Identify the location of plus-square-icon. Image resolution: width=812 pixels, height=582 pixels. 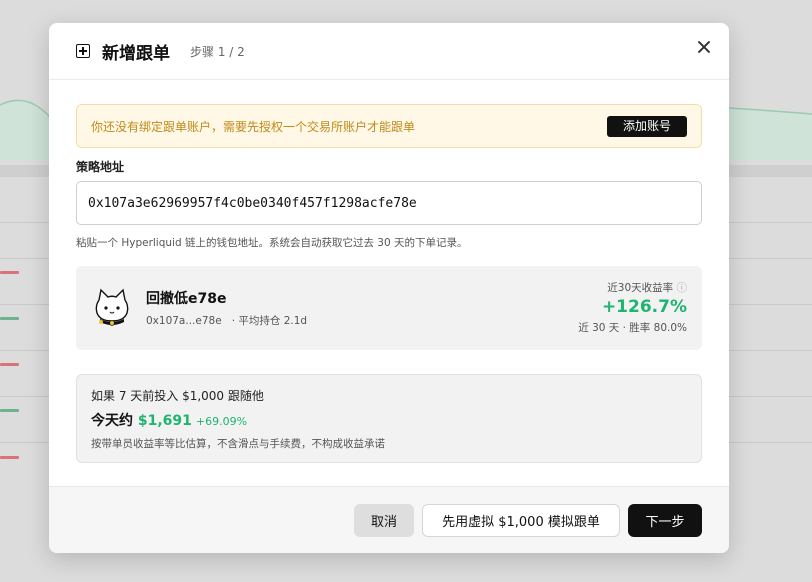
(83, 51).